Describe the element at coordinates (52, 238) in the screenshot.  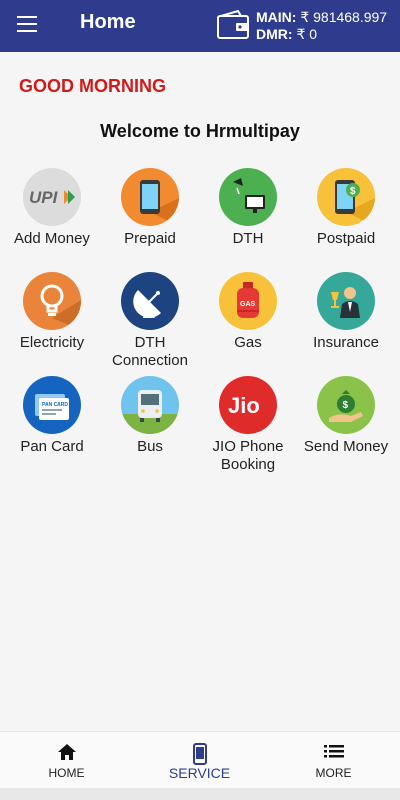
I see `service-label: Add Money` at that location.